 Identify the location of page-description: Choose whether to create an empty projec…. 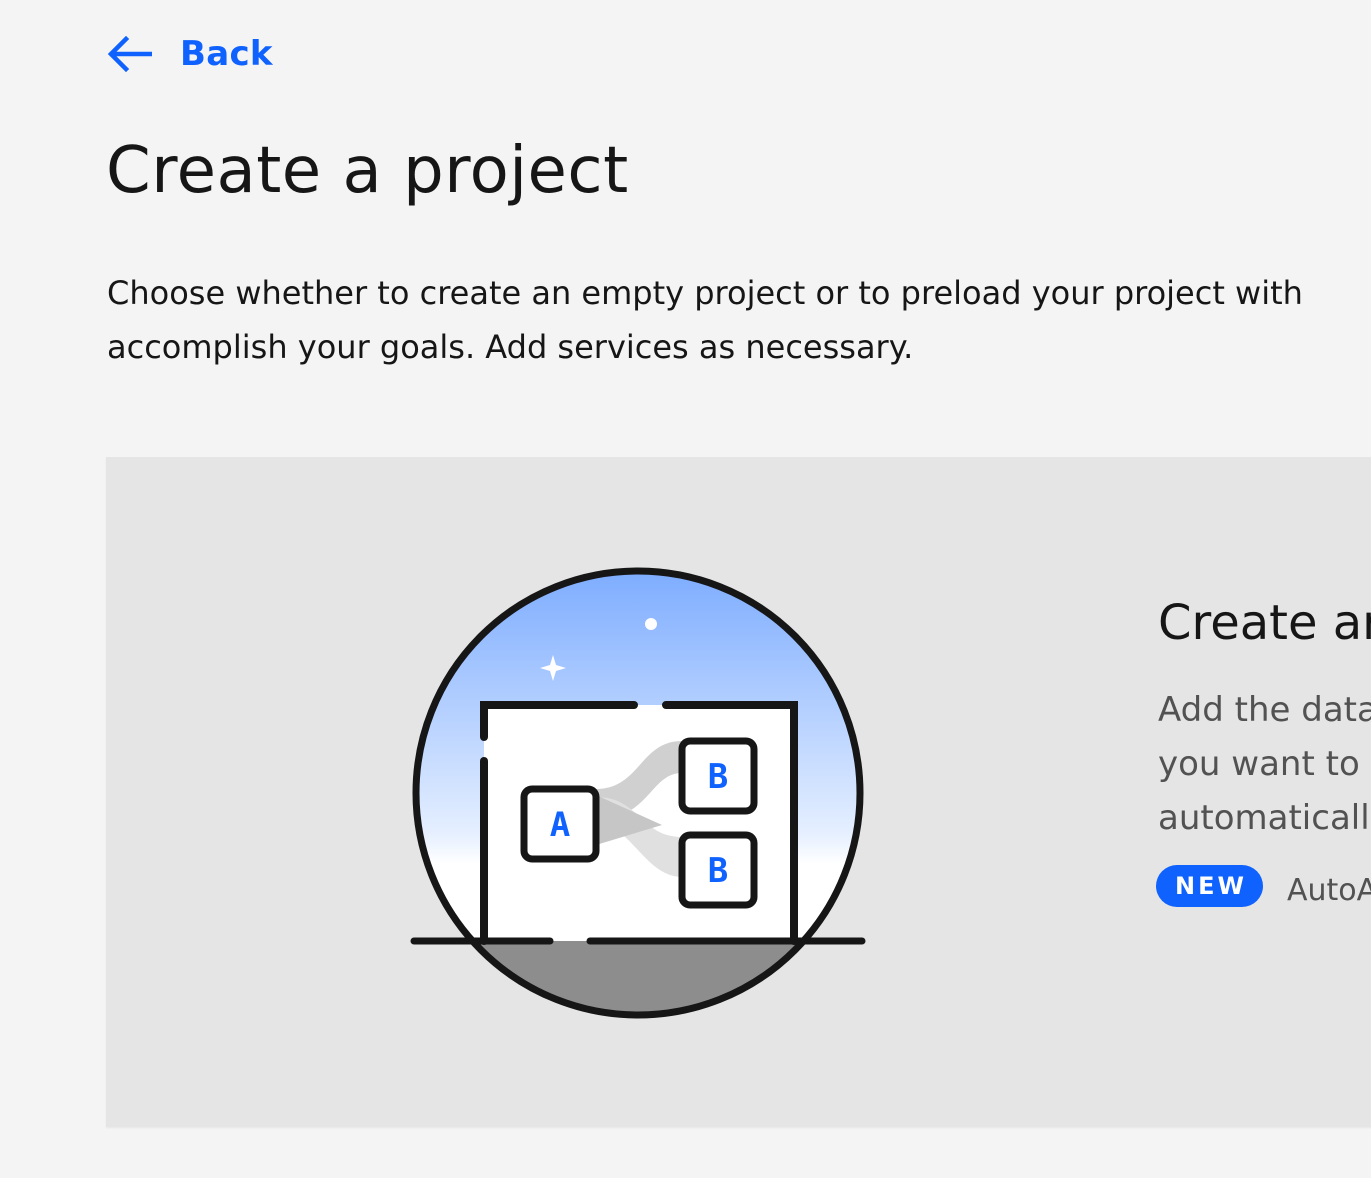
(739, 320).